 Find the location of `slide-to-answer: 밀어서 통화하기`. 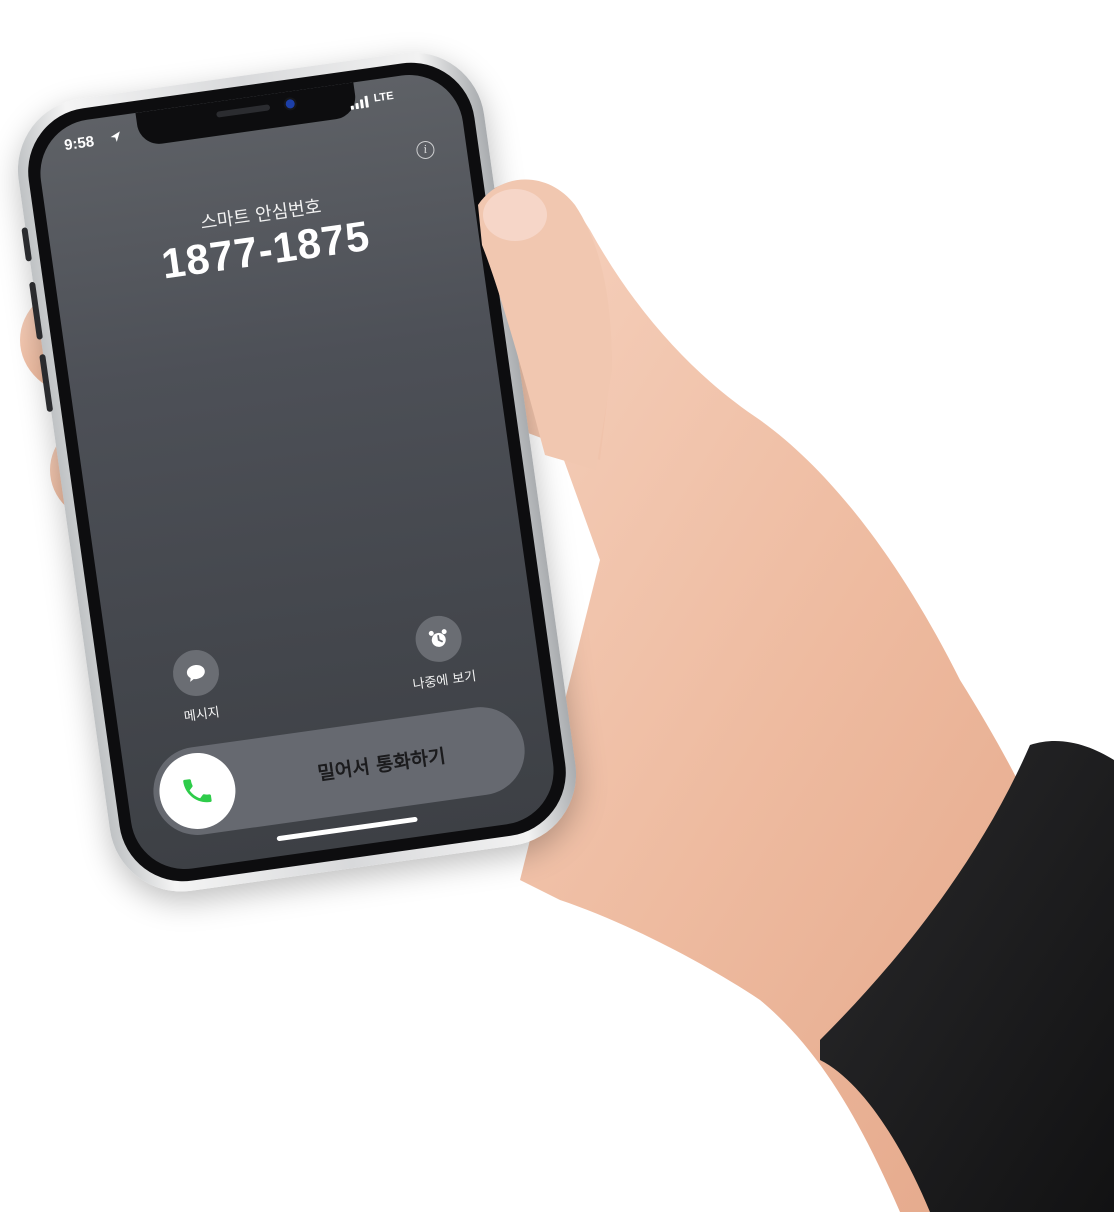

slide-to-answer: 밀어서 통화하기 is located at coordinates (339, 771).